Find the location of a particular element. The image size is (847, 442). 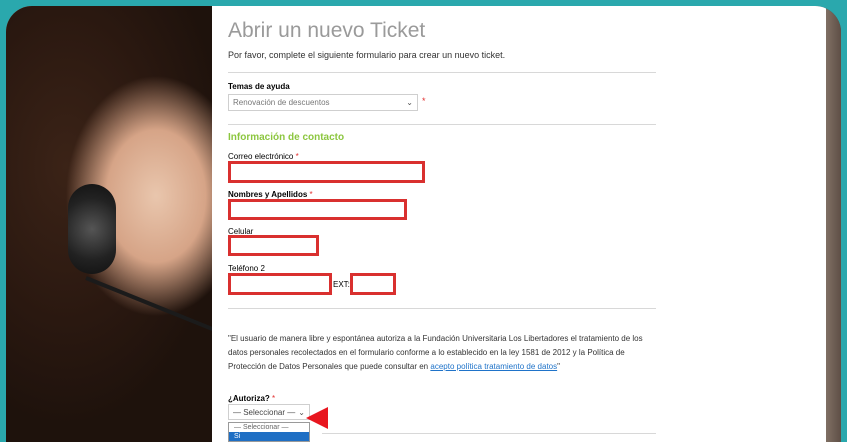

help-topics-value: Renovación de descuentos is located at coordinates (281, 102).